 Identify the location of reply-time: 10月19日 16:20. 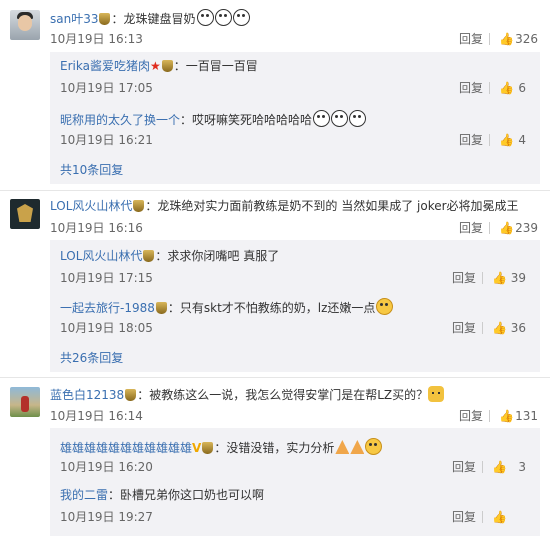
(106, 467).